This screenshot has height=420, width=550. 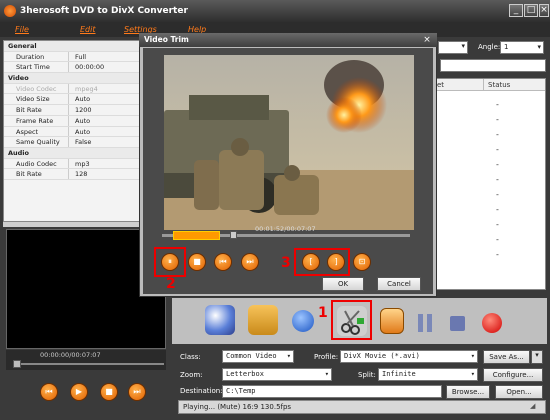 I want to click on set-end-button: ], so click(x=336, y=262).